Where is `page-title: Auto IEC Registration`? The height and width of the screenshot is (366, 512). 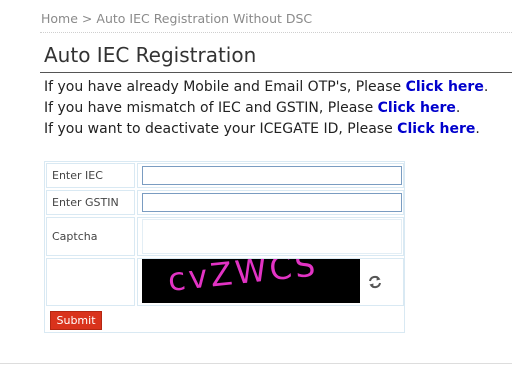 page-title: Auto IEC Registration is located at coordinates (150, 55).